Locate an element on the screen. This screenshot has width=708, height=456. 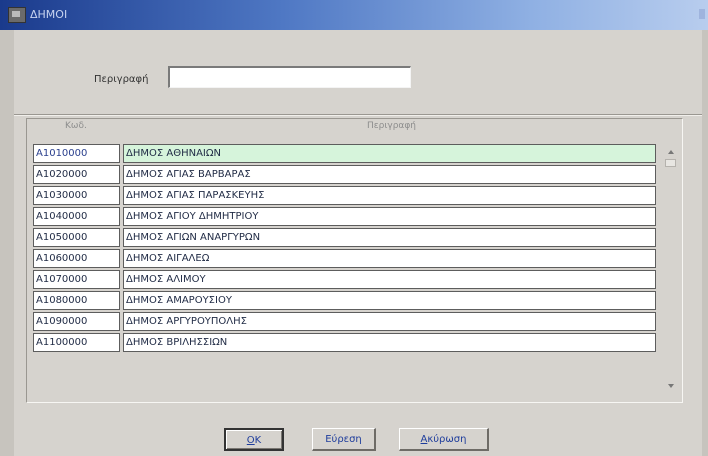
arrow-up-icon is located at coordinates (670, 152).